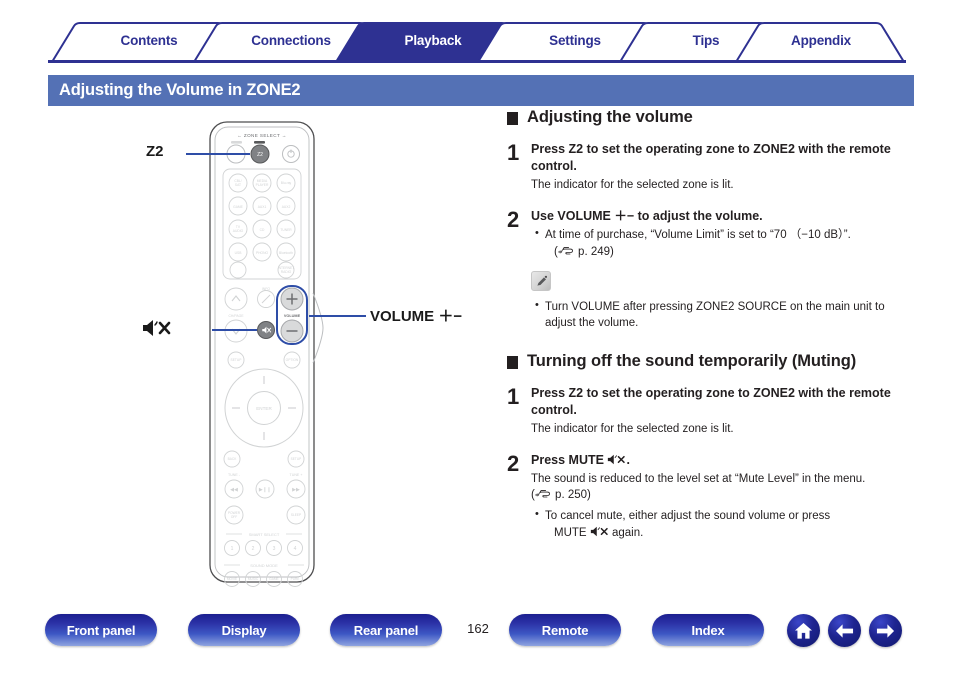 The image size is (954, 673). I want to click on svg-text: RADIO, so click(286, 272).